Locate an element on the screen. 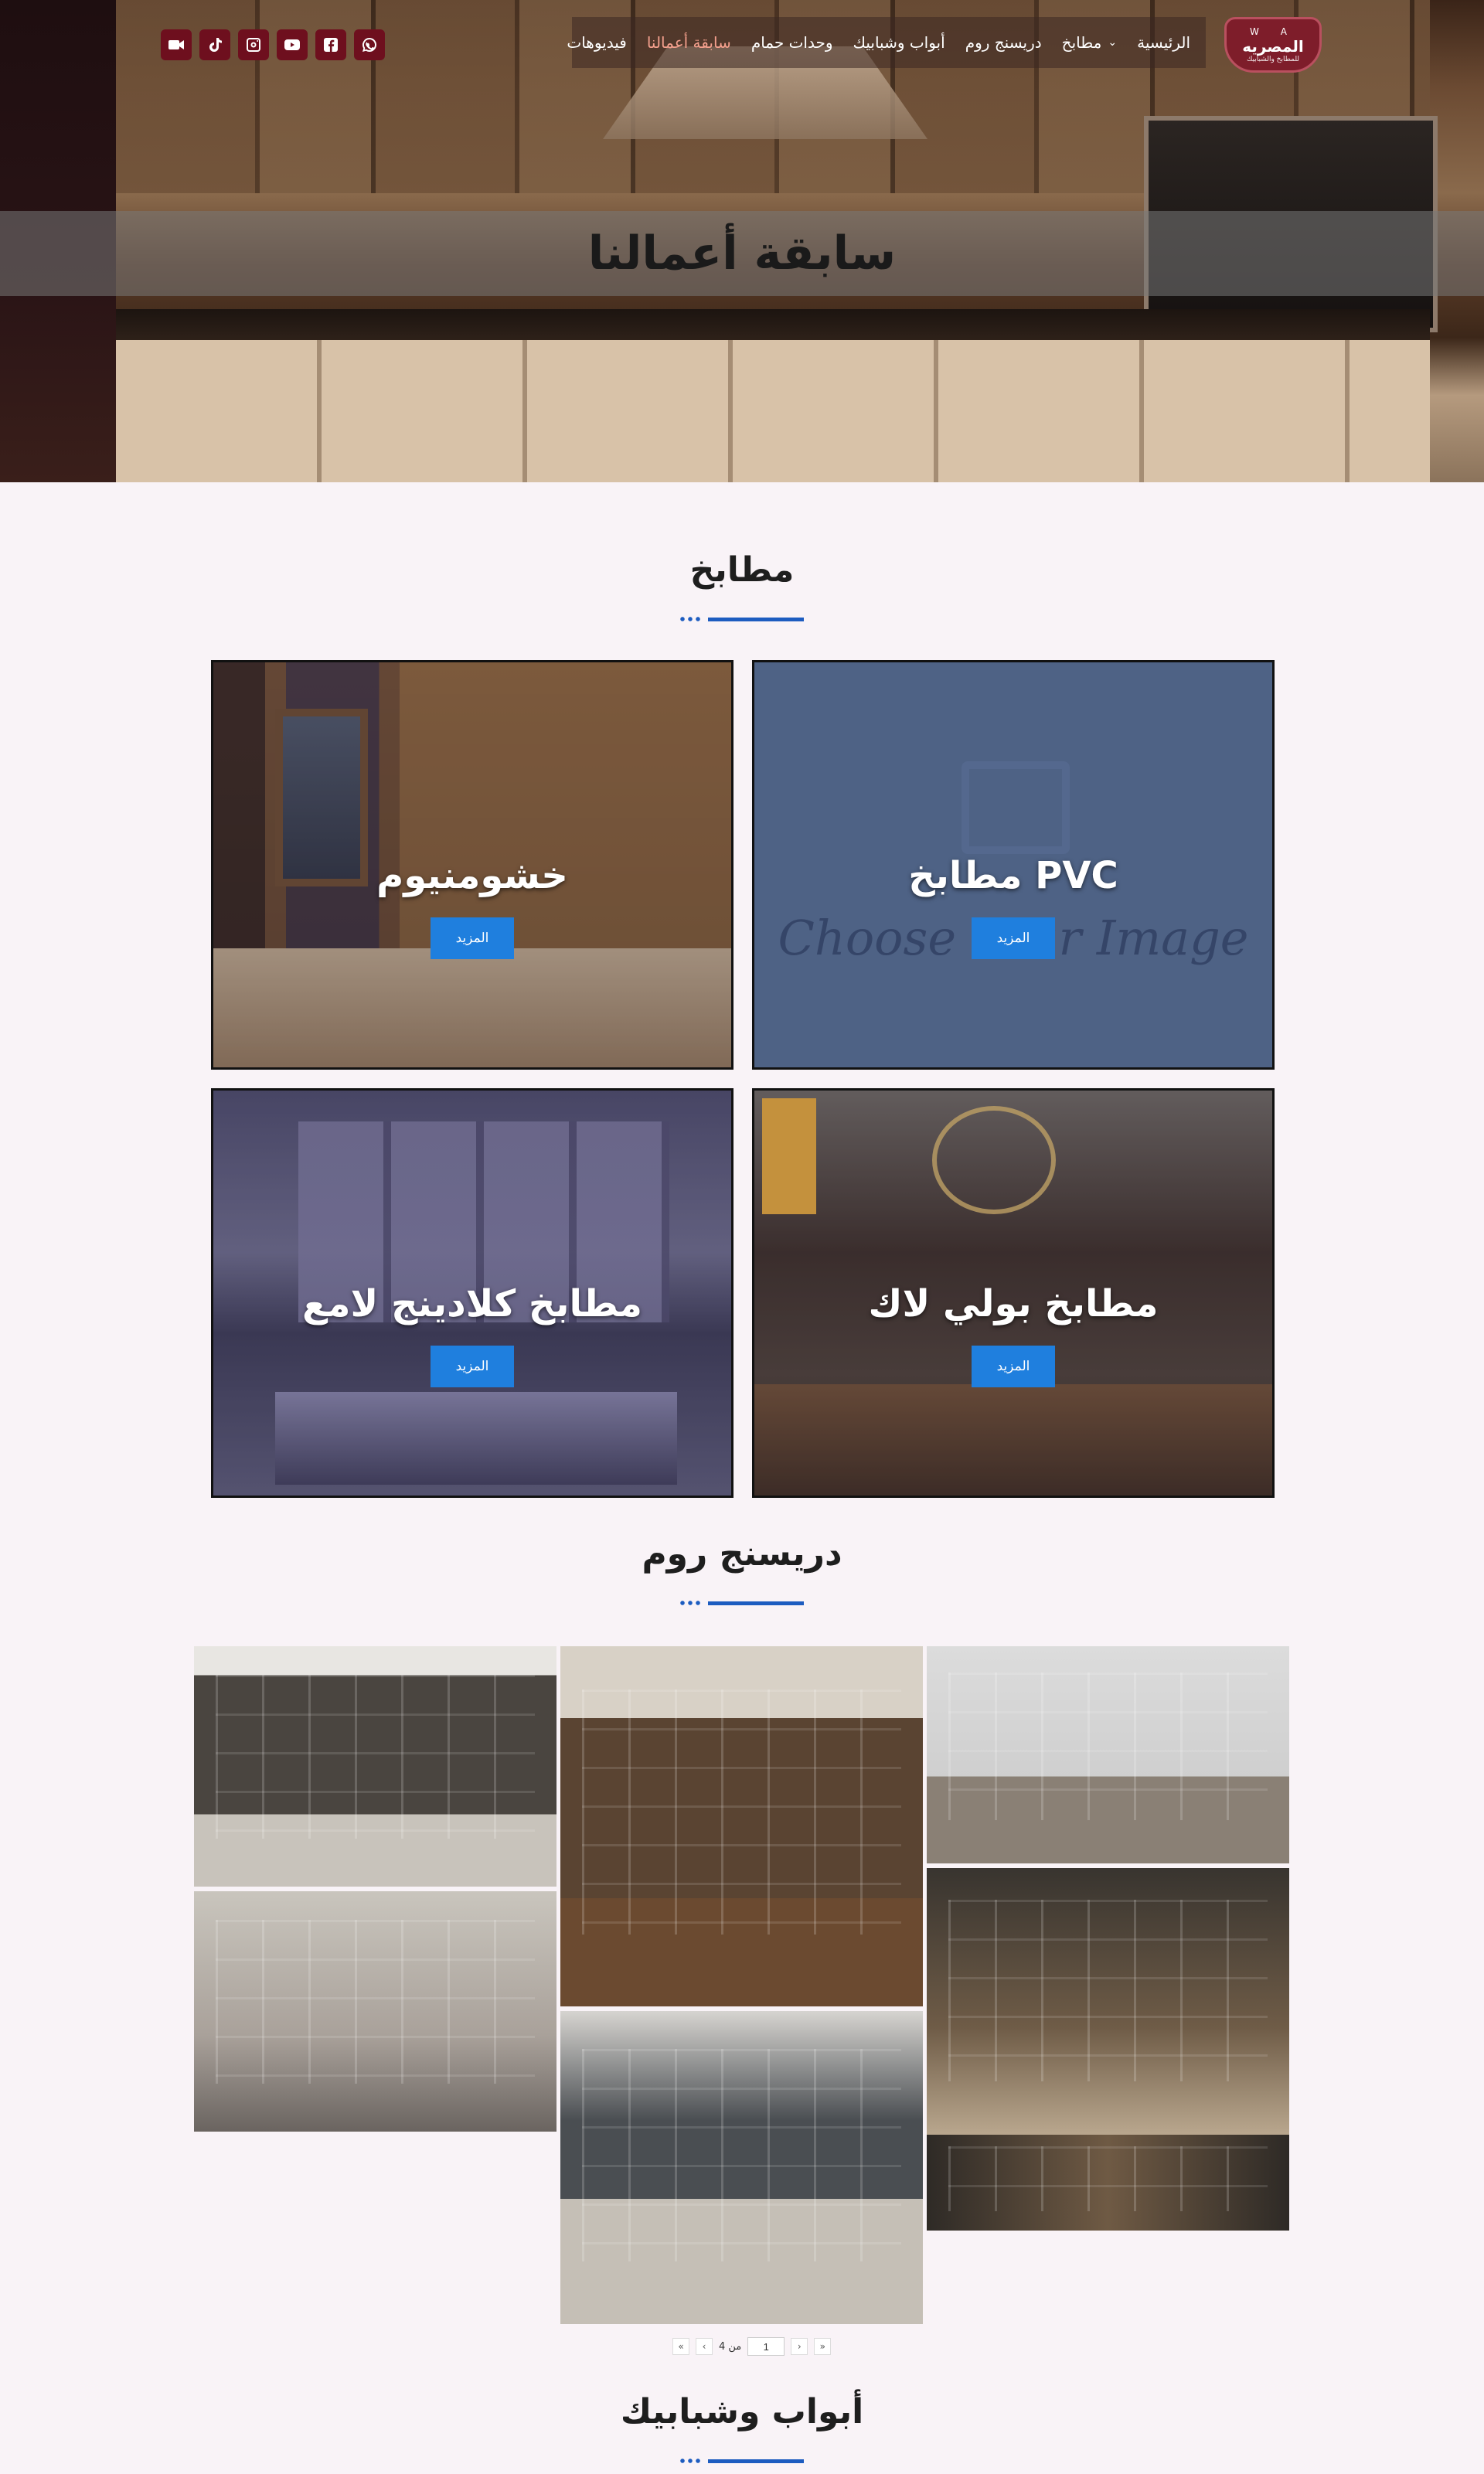  pagination-next-button: › is located at coordinates (799, 2346).